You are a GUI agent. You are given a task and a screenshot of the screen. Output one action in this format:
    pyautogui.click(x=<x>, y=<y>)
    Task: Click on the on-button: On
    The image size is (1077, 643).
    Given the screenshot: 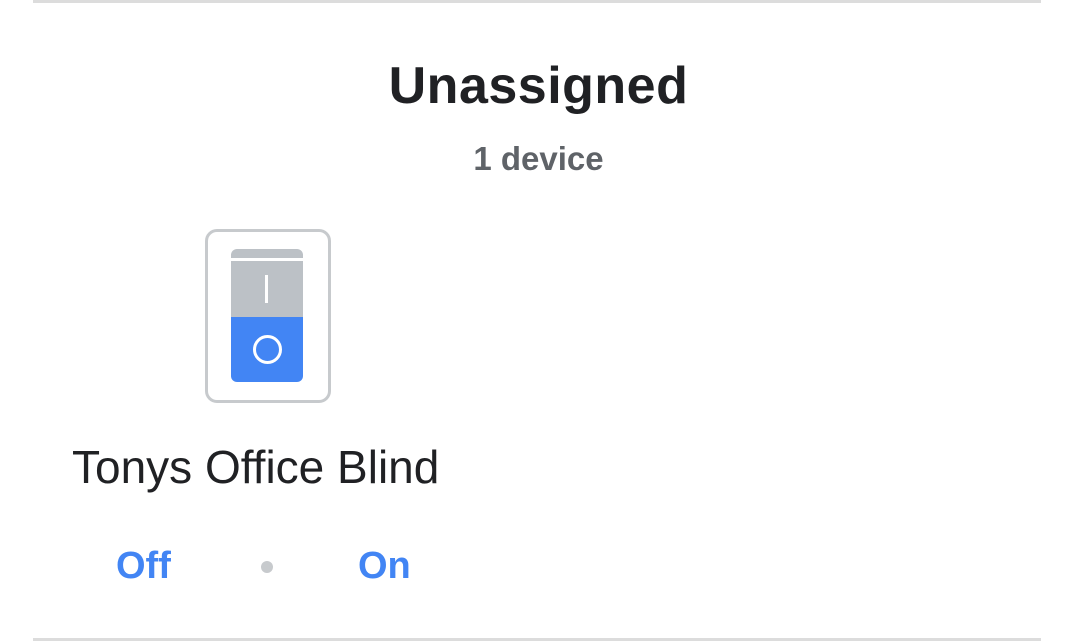 What is the action you would take?
    pyautogui.click(x=384, y=566)
    